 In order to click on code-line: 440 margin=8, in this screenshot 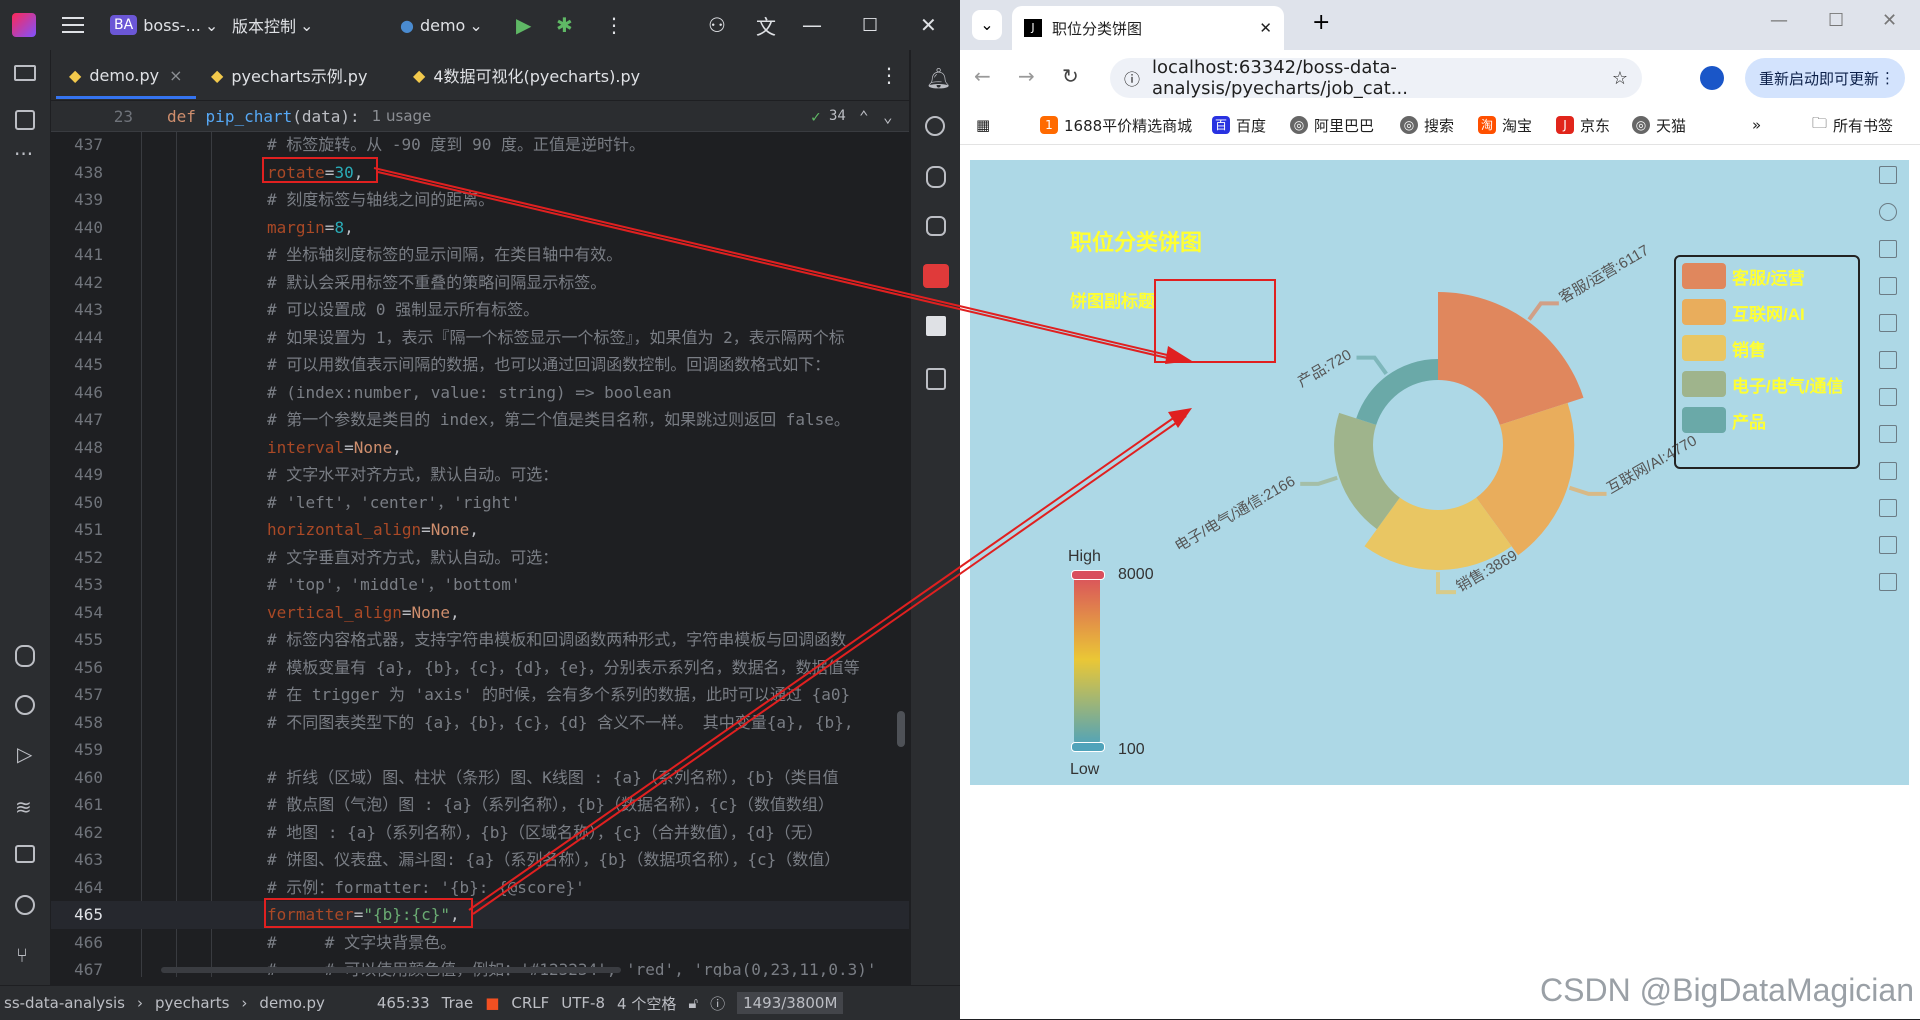, I will do `click(480, 228)`.